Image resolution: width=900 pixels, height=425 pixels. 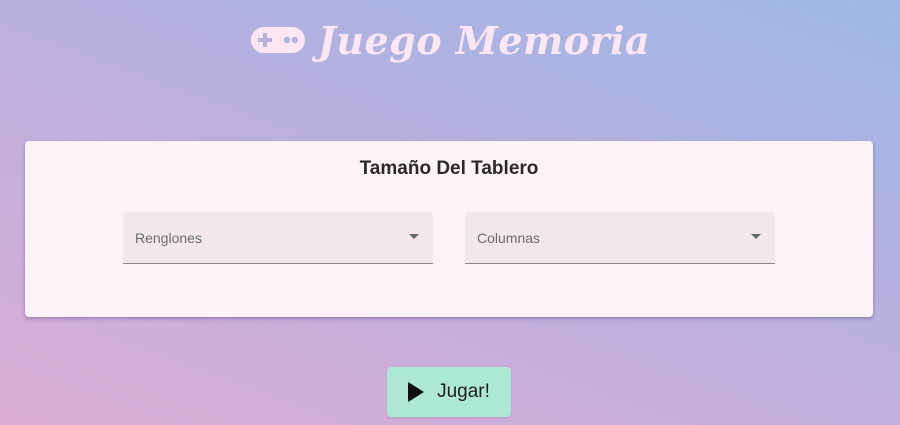 I want to click on app-title: Juego Memoria, so click(x=484, y=40).